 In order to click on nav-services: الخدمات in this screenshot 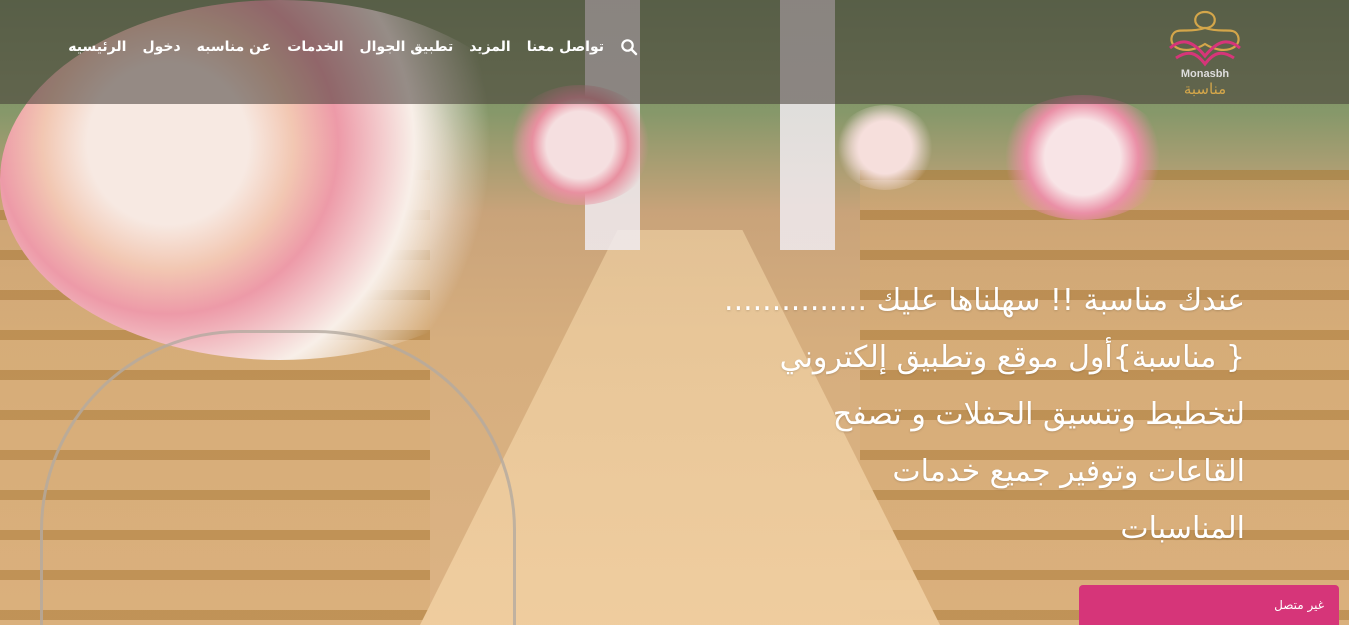, I will do `click(315, 47)`.